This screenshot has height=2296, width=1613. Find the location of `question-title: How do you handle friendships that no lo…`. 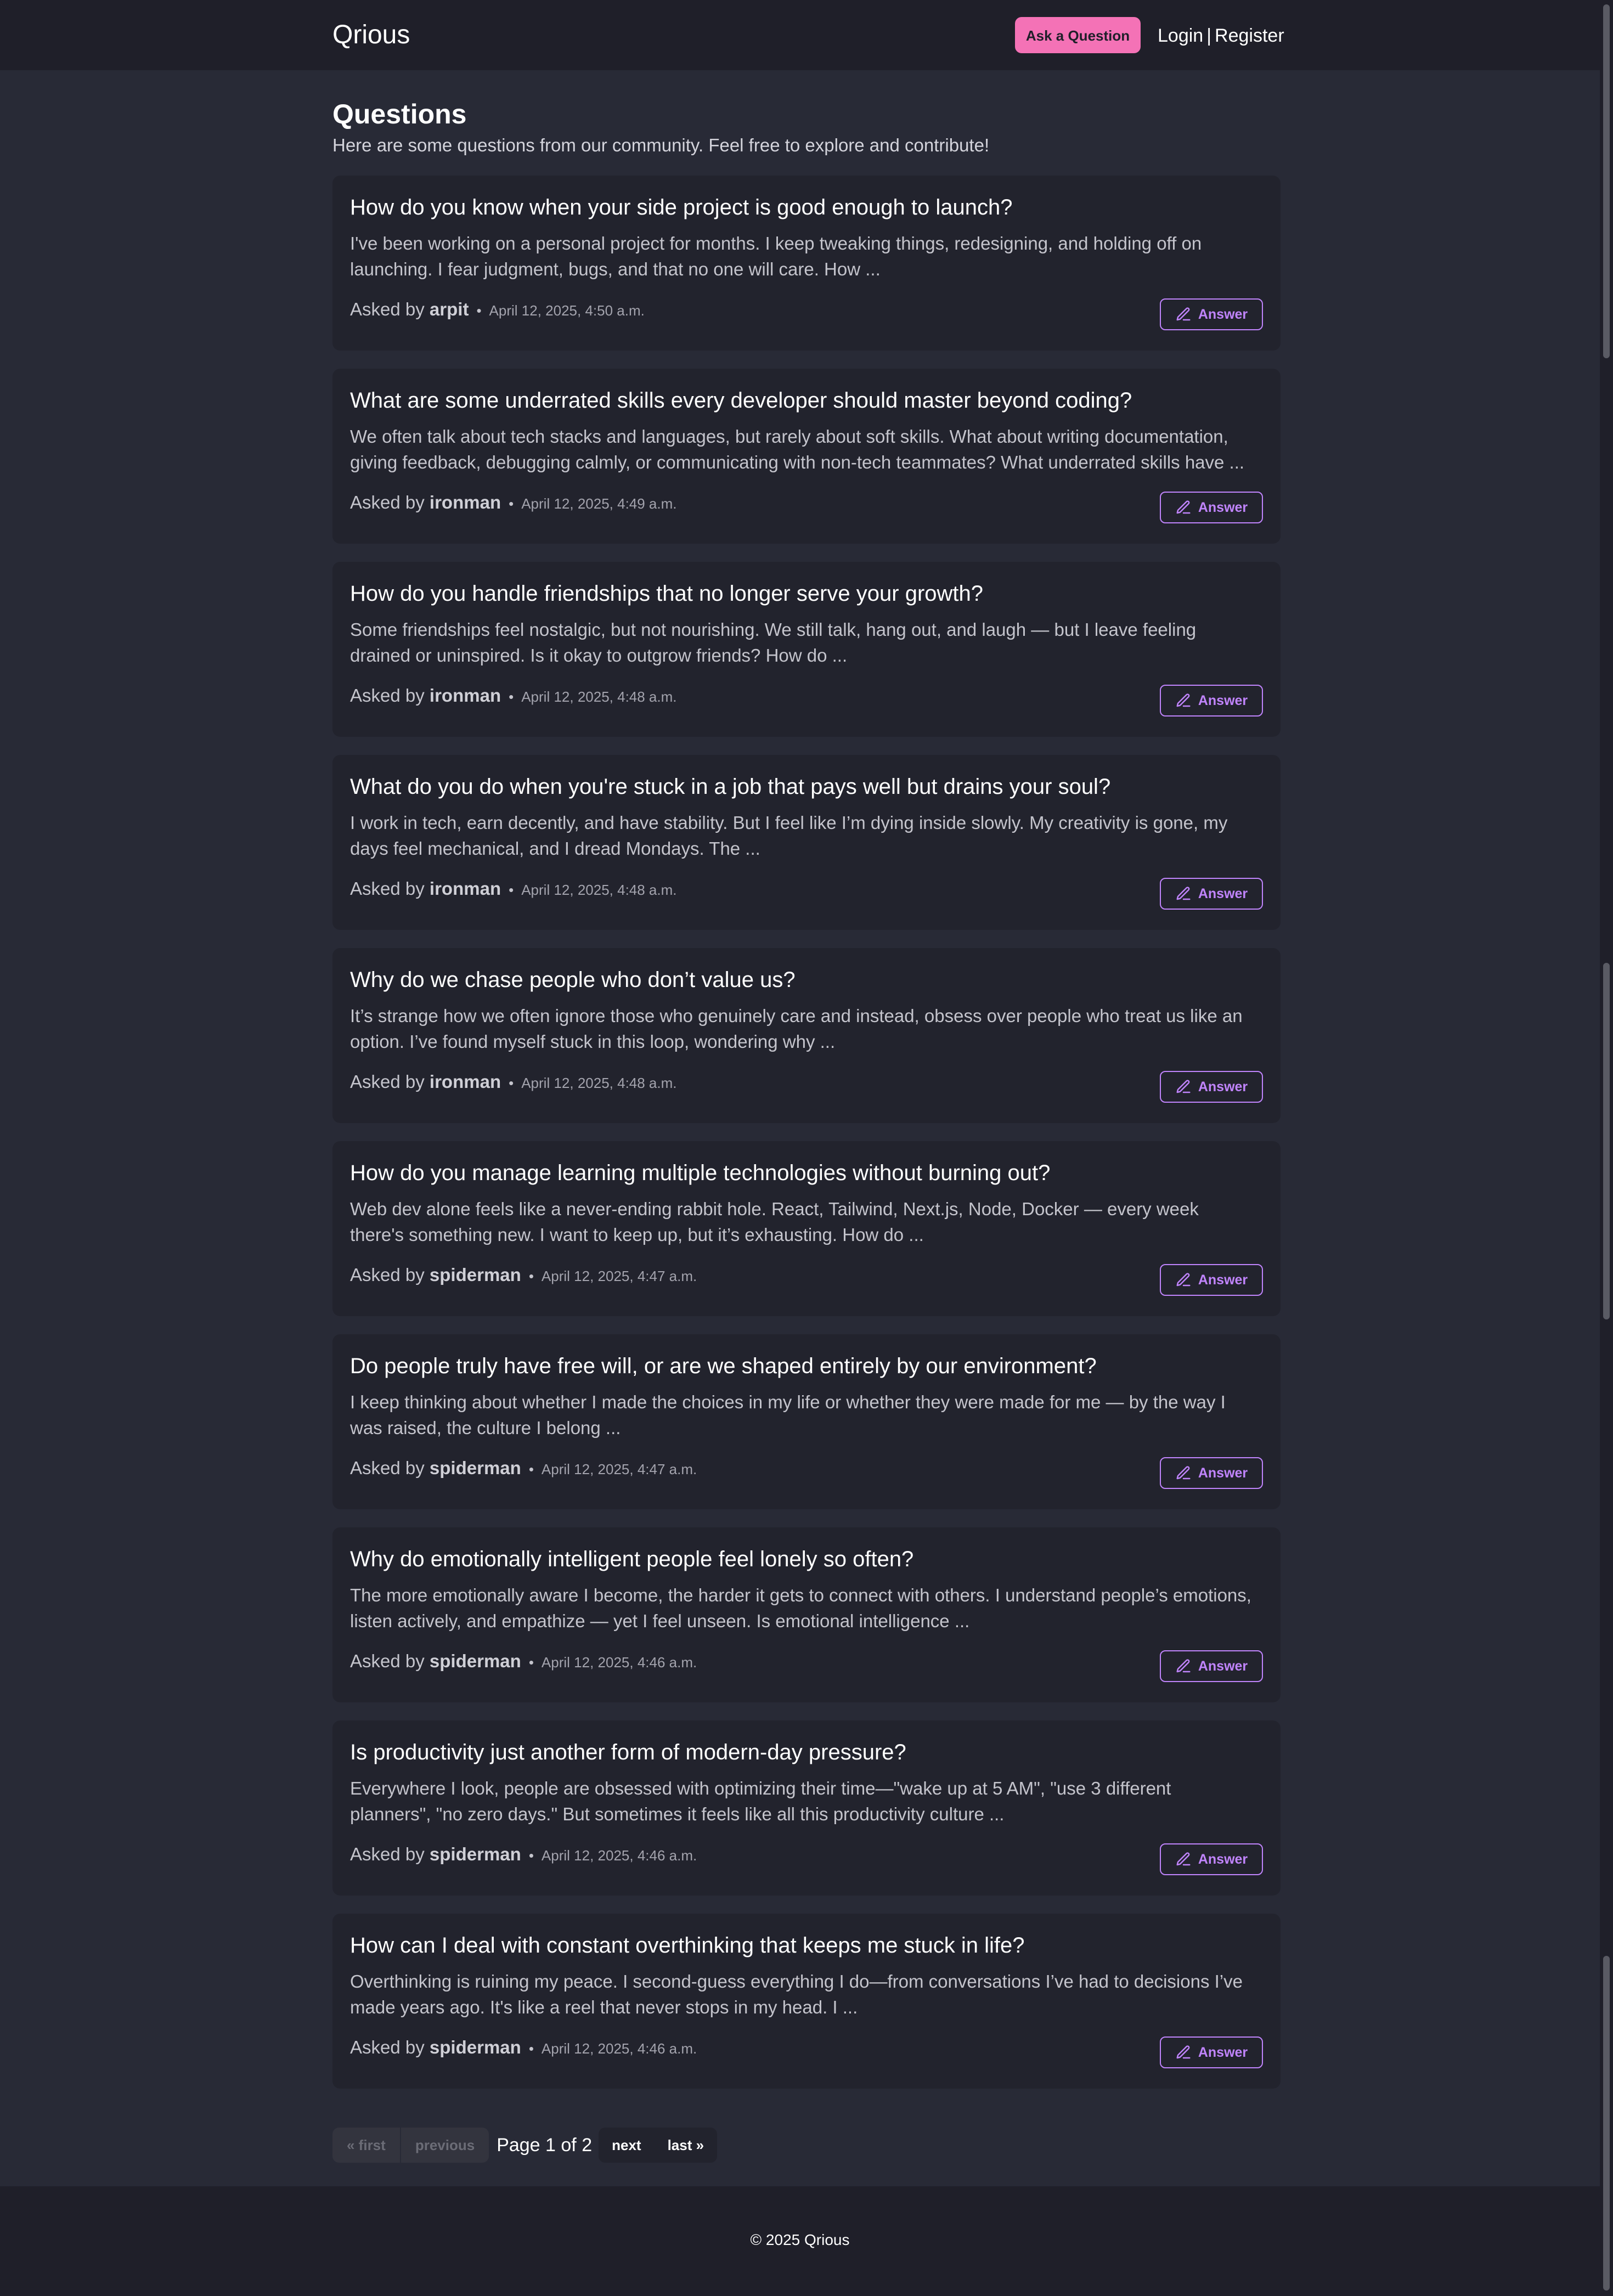

question-title: How do you handle friendships that no lo… is located at coordinates (666, 593).